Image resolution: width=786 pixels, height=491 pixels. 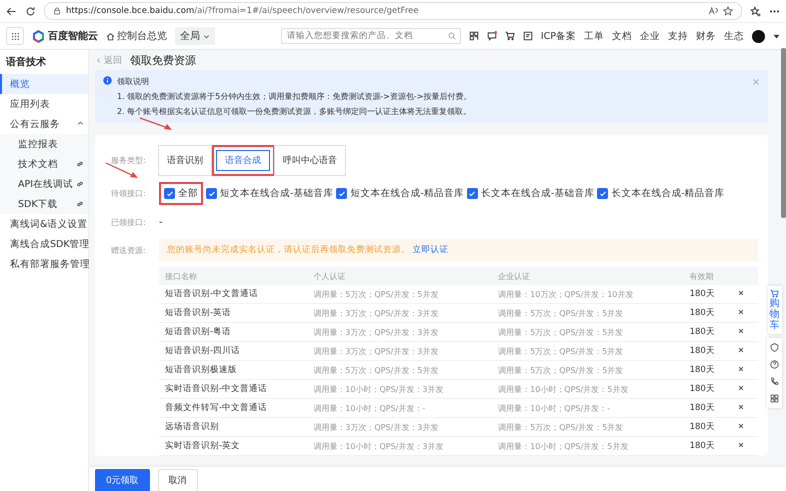 I want to click on column-header: 有效期, so click(x=708, y=276).